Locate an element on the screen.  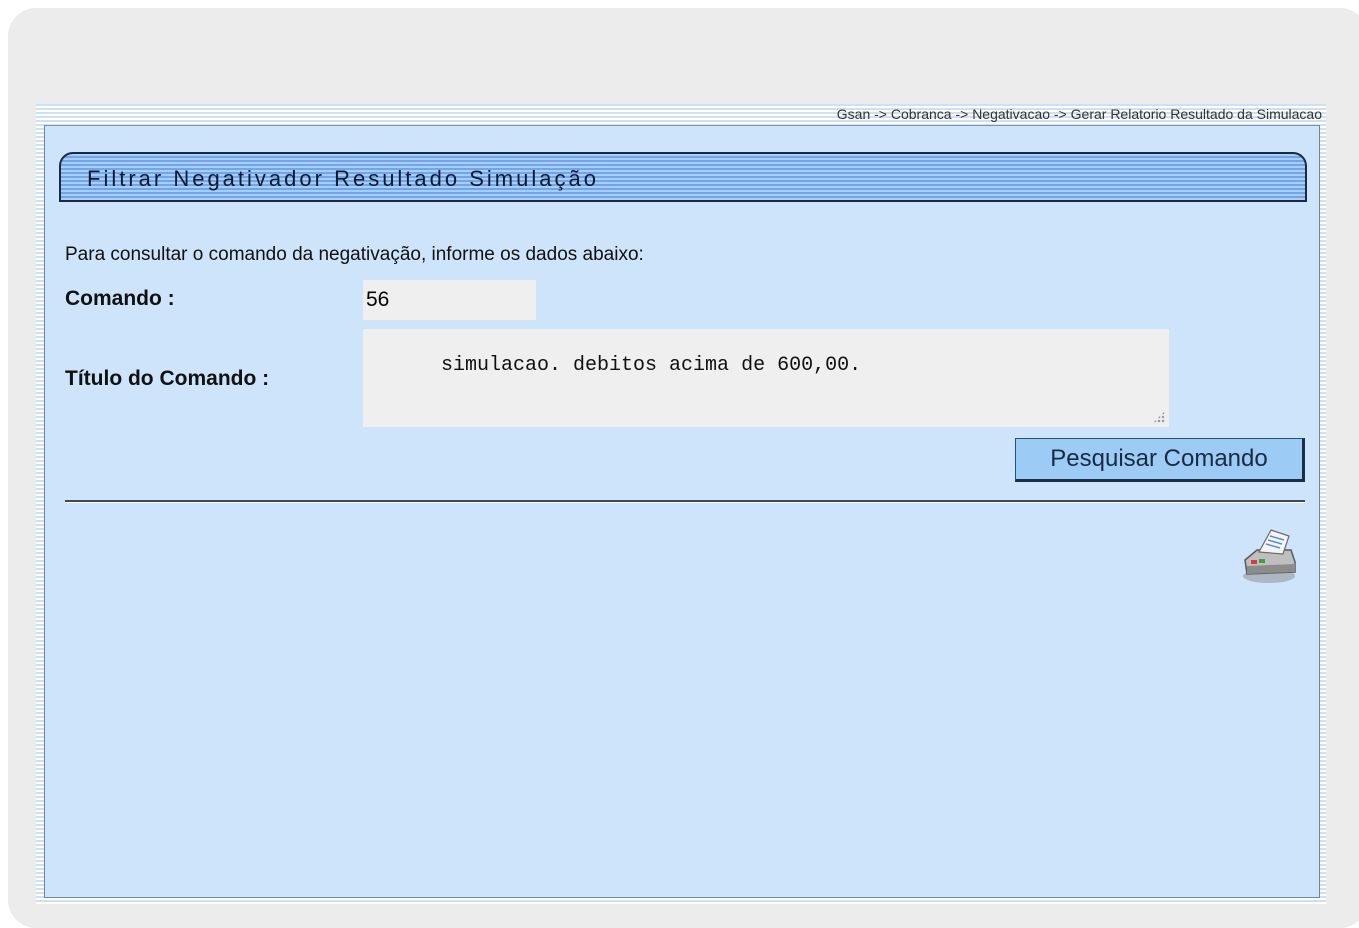
comando-label: Comando : is located at coordinates (120, 298).